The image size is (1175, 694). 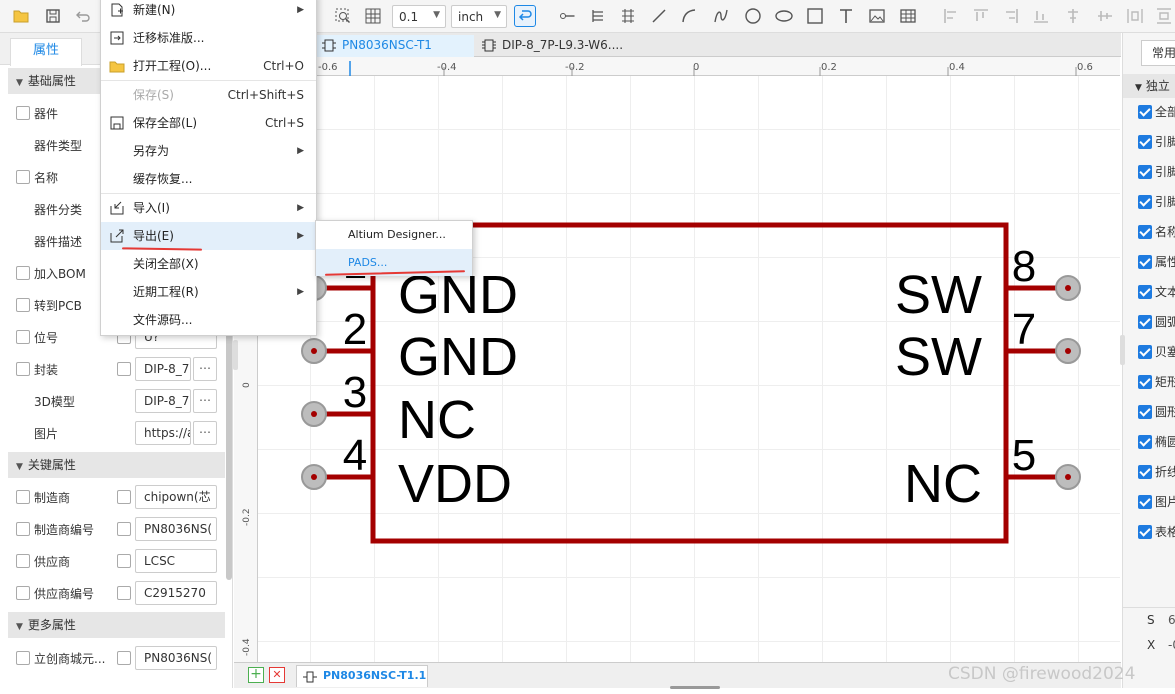 What do you see at coordinates (1156, 383) in the screenshot?
I see `filter-item: 矩形` at bounding box center [1156, 383].